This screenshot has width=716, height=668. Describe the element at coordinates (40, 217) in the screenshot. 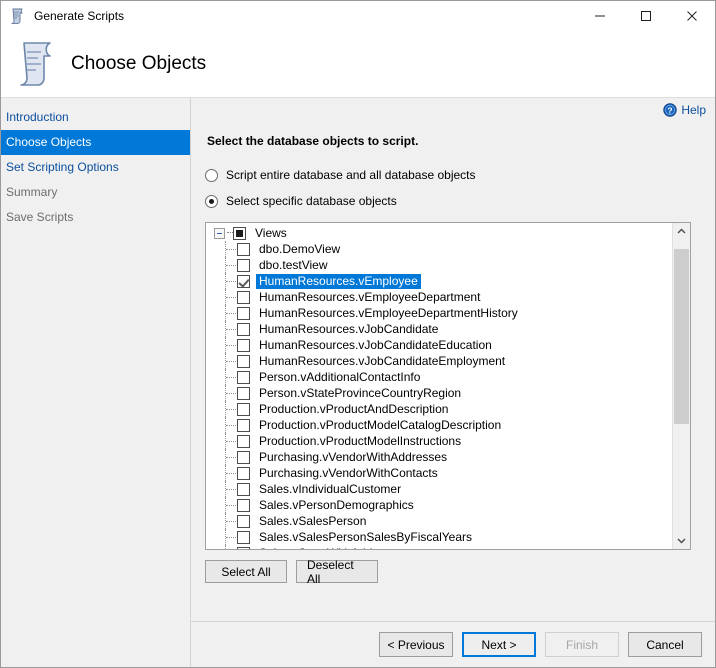

I see `sidebar-item-save-scripts: Save Scripts` at that location.